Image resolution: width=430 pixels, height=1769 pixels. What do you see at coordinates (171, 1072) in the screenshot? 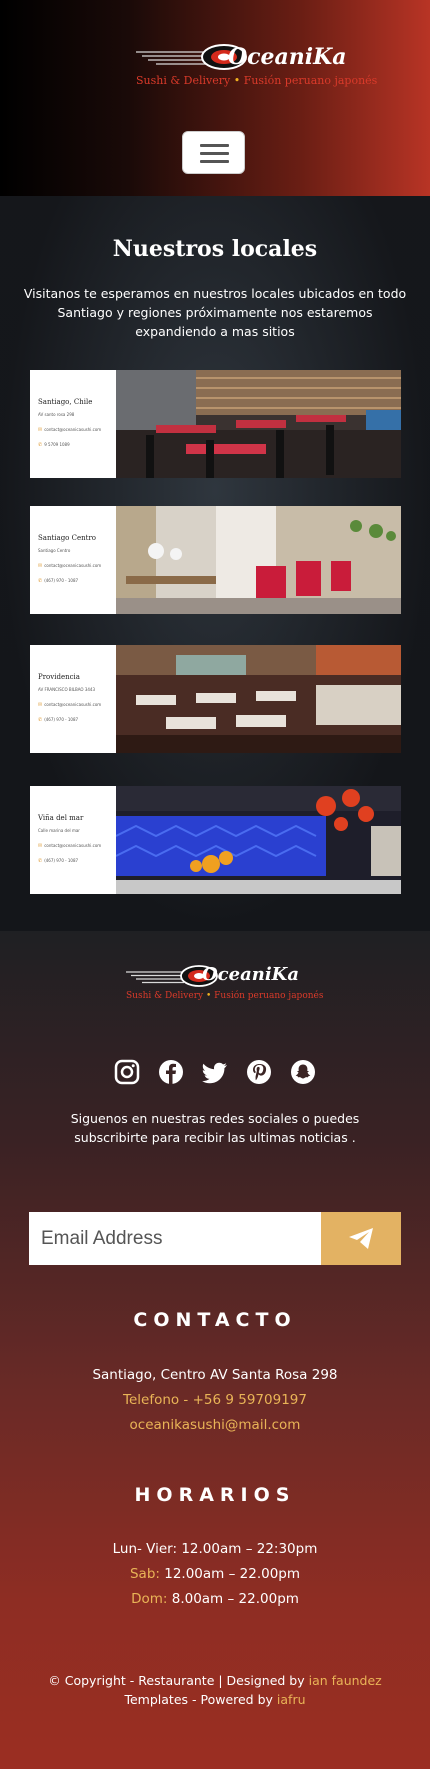
I see `facebook-icon` at bounding box center [171, 1072].